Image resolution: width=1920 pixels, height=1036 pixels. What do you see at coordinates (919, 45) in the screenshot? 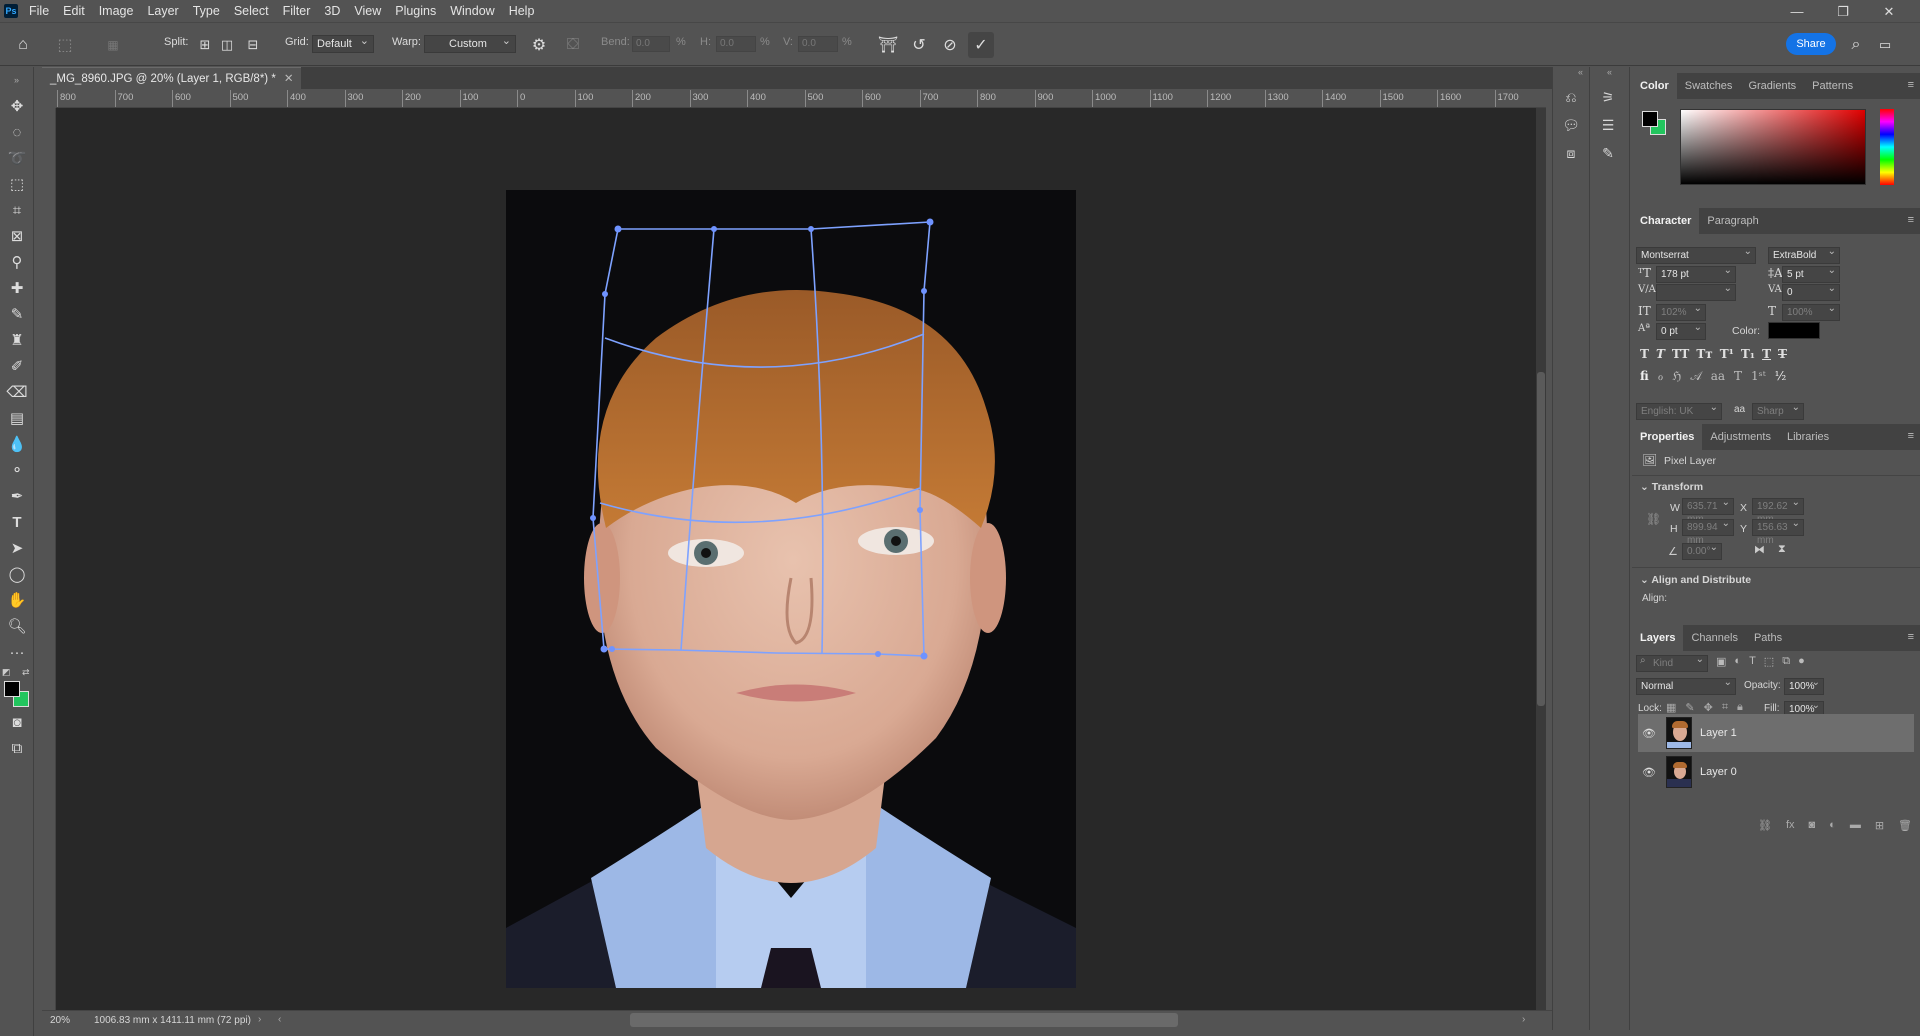
I see `undo-icon: ↺` at bounding box center [919, 45].